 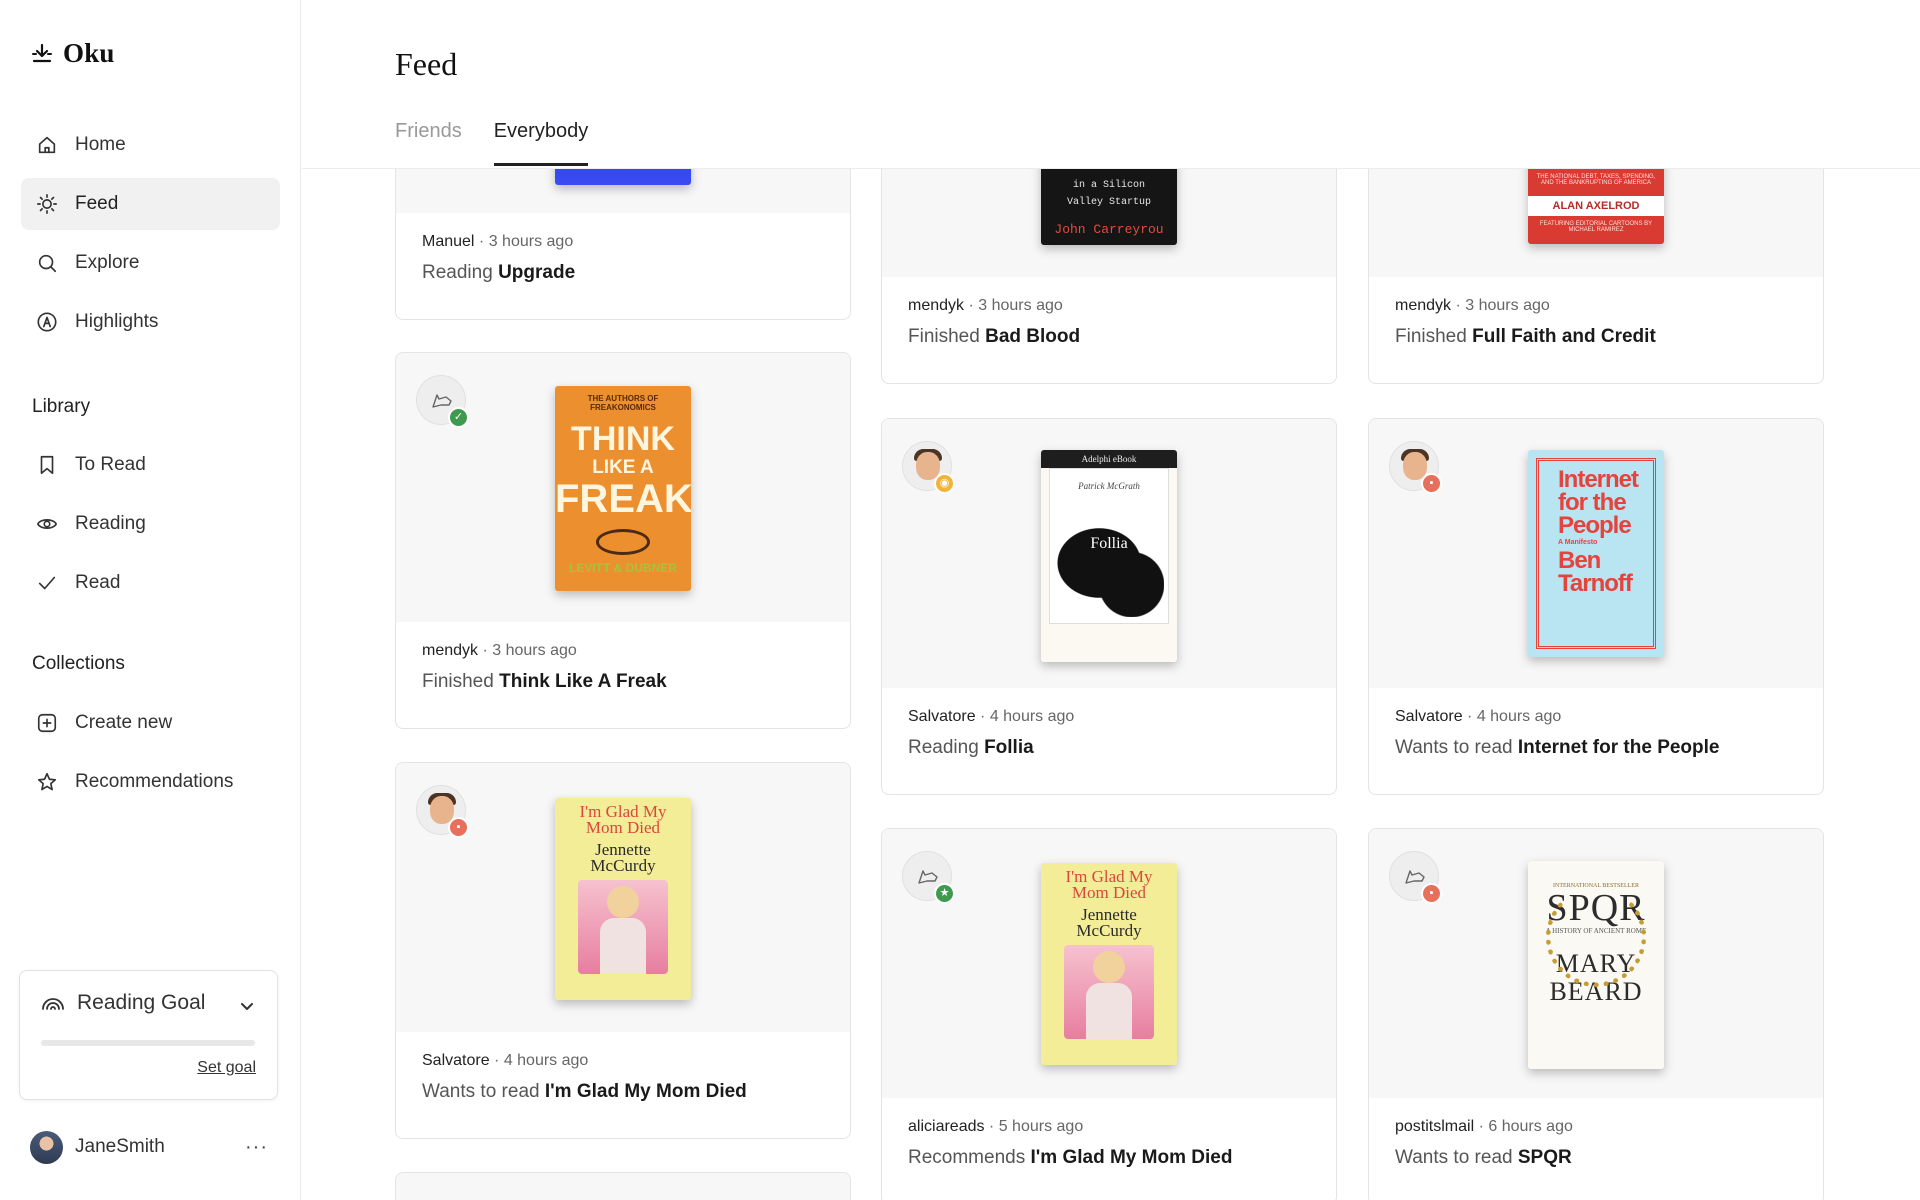 I want to click on collections-nav: Create new Recommendations, so click(x=150, y=756).